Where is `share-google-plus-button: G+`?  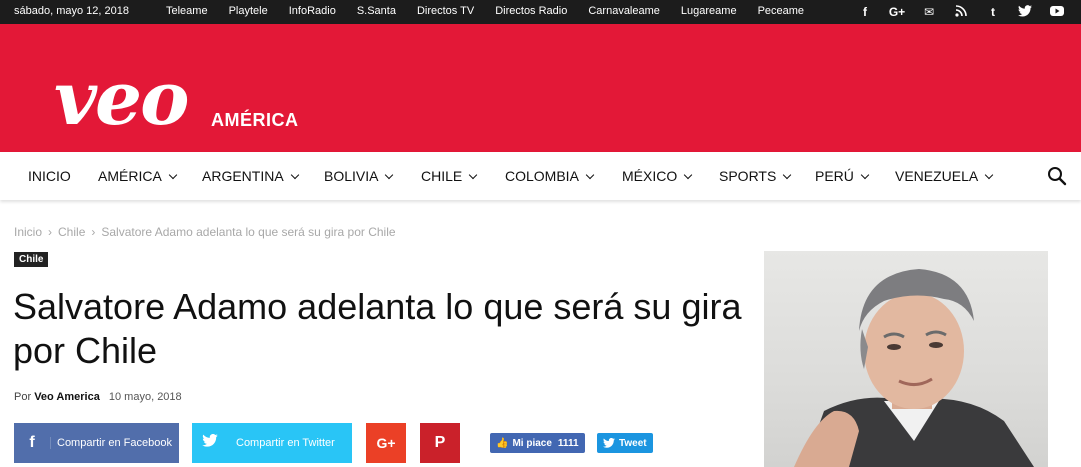 share-google-plus-button: G+ is located at coordinates (386, 443).